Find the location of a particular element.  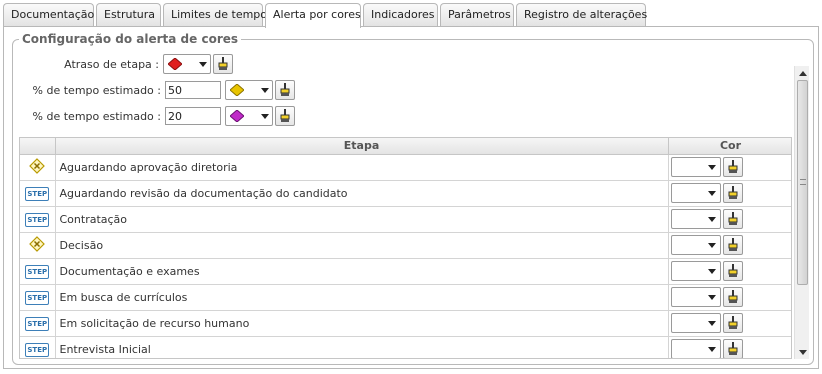

table-row: STEP Em busca de currículos is located at coordinates (405, 297).